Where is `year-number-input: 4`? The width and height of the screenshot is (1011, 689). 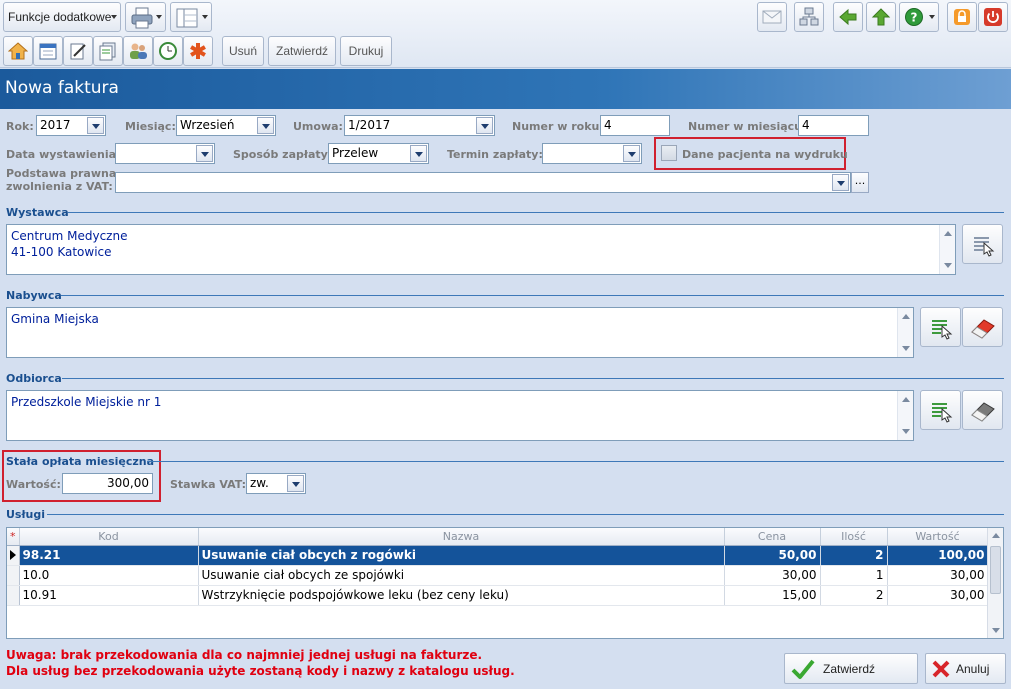 year-number-input: 4 is located at coordinates (635, 125).